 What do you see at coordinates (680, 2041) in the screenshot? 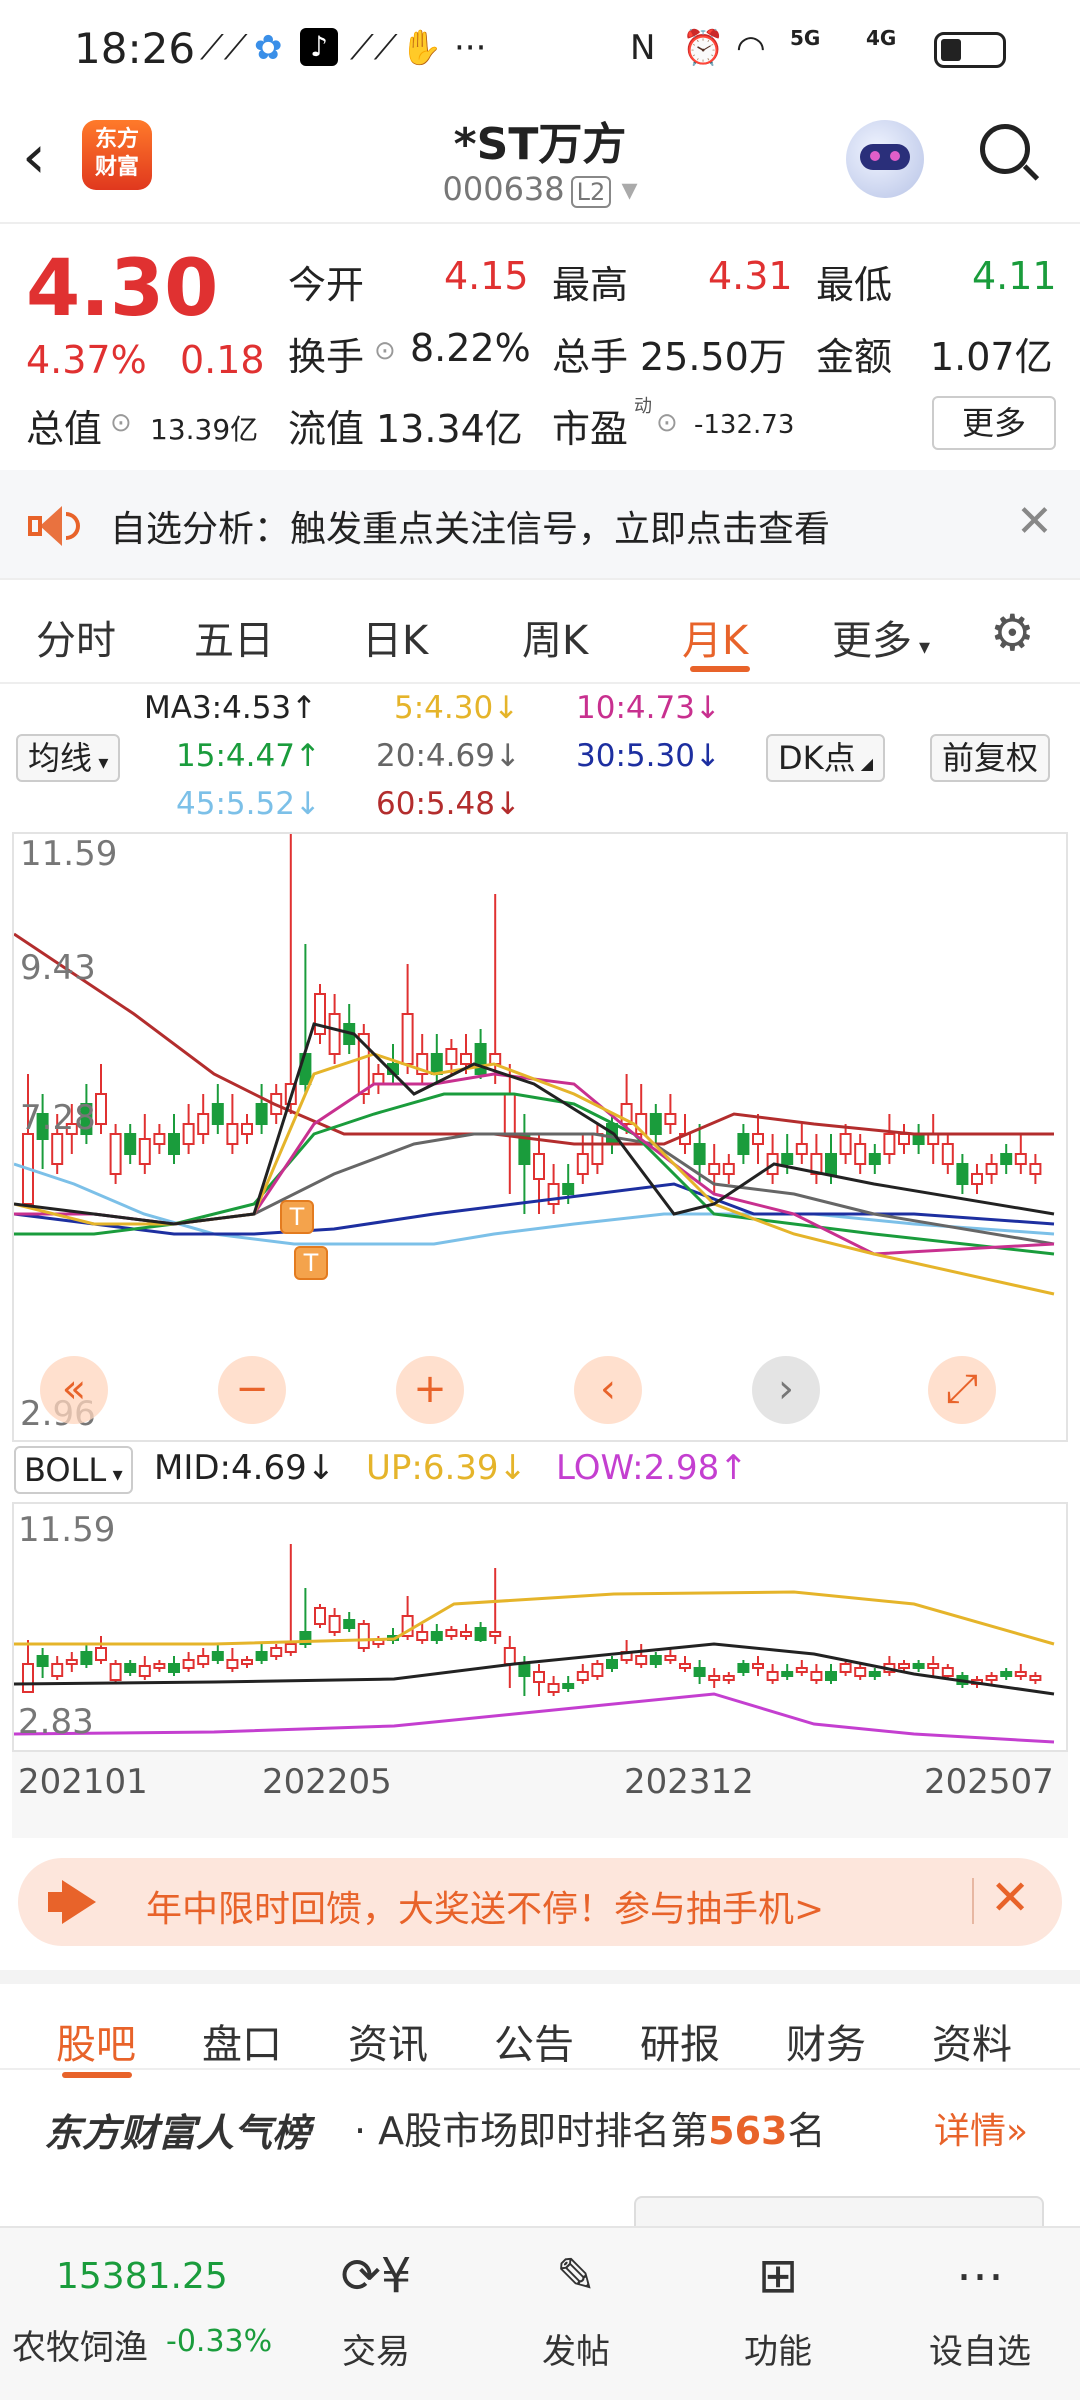
I see `tab-research: 研报` at bounding box center [680, 2041].